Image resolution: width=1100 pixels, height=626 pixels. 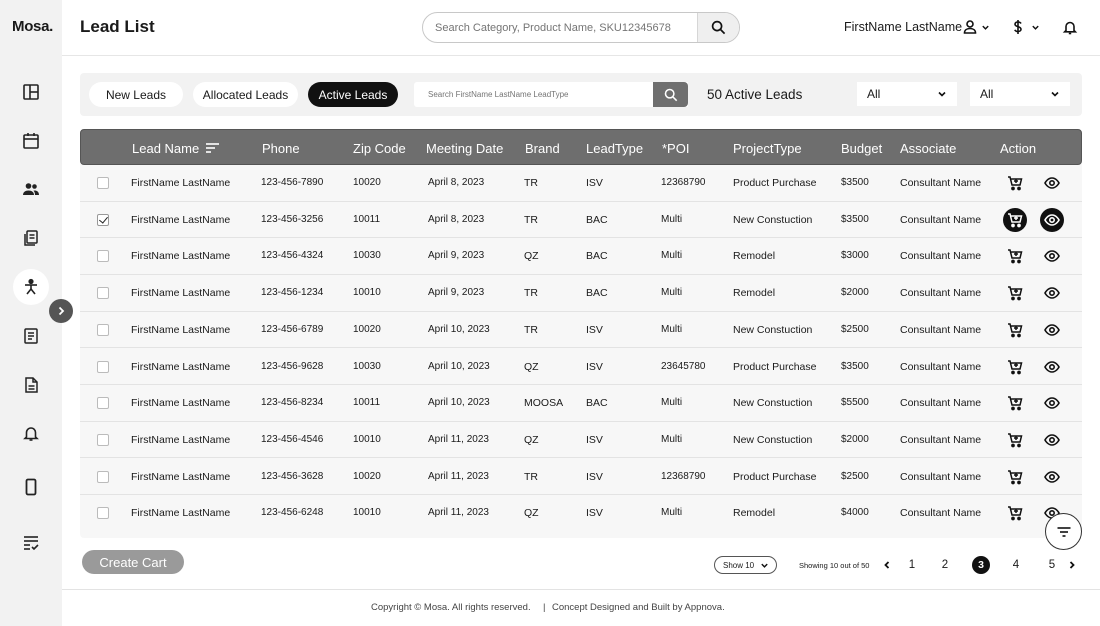 I want to click on col-brand: Brand, so click(x=542, y=148).